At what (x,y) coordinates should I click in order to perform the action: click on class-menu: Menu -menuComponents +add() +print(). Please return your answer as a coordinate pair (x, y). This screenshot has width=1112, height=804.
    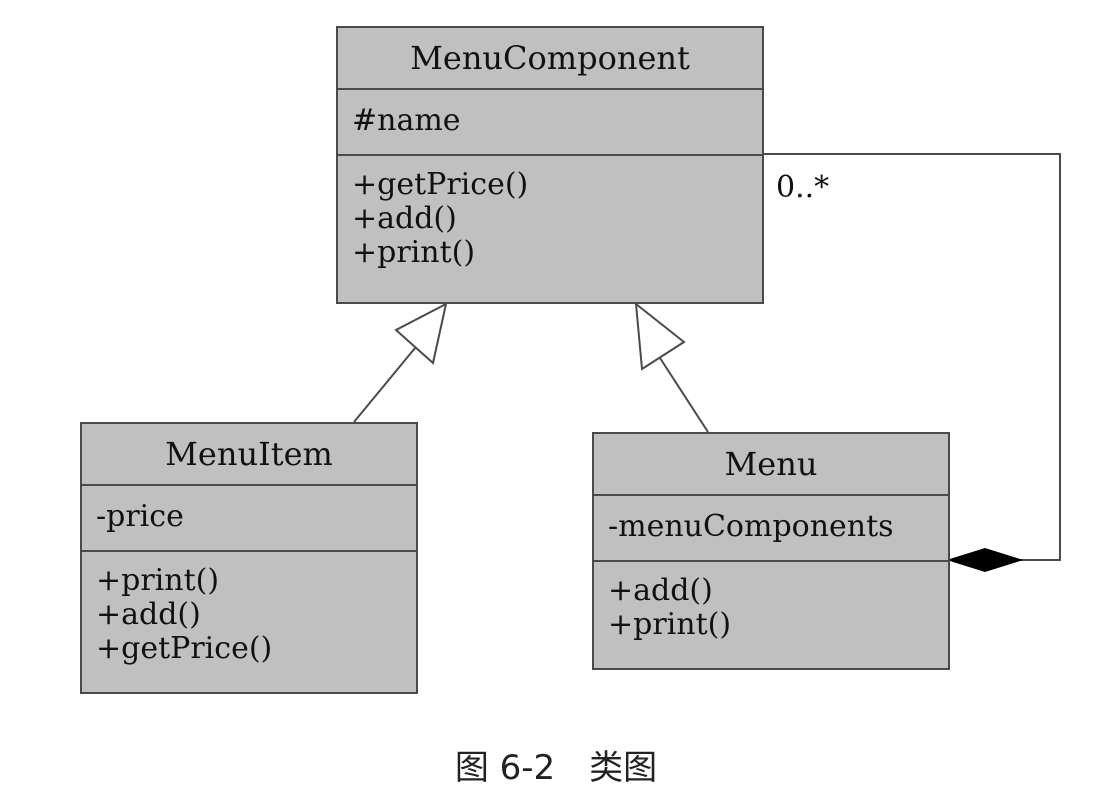
    Looking at the image, I should click on (771, 551).